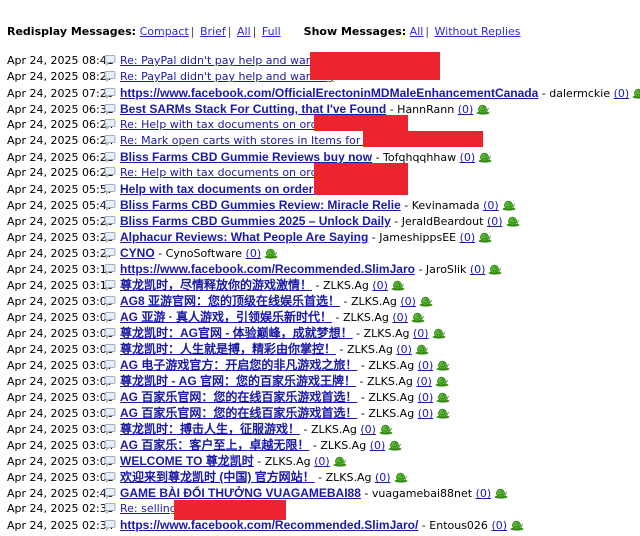 The height and width of the screenshot is (536, 640). I want to click on message-date: Apr 24, 2025 06:24, so click(60, 124).